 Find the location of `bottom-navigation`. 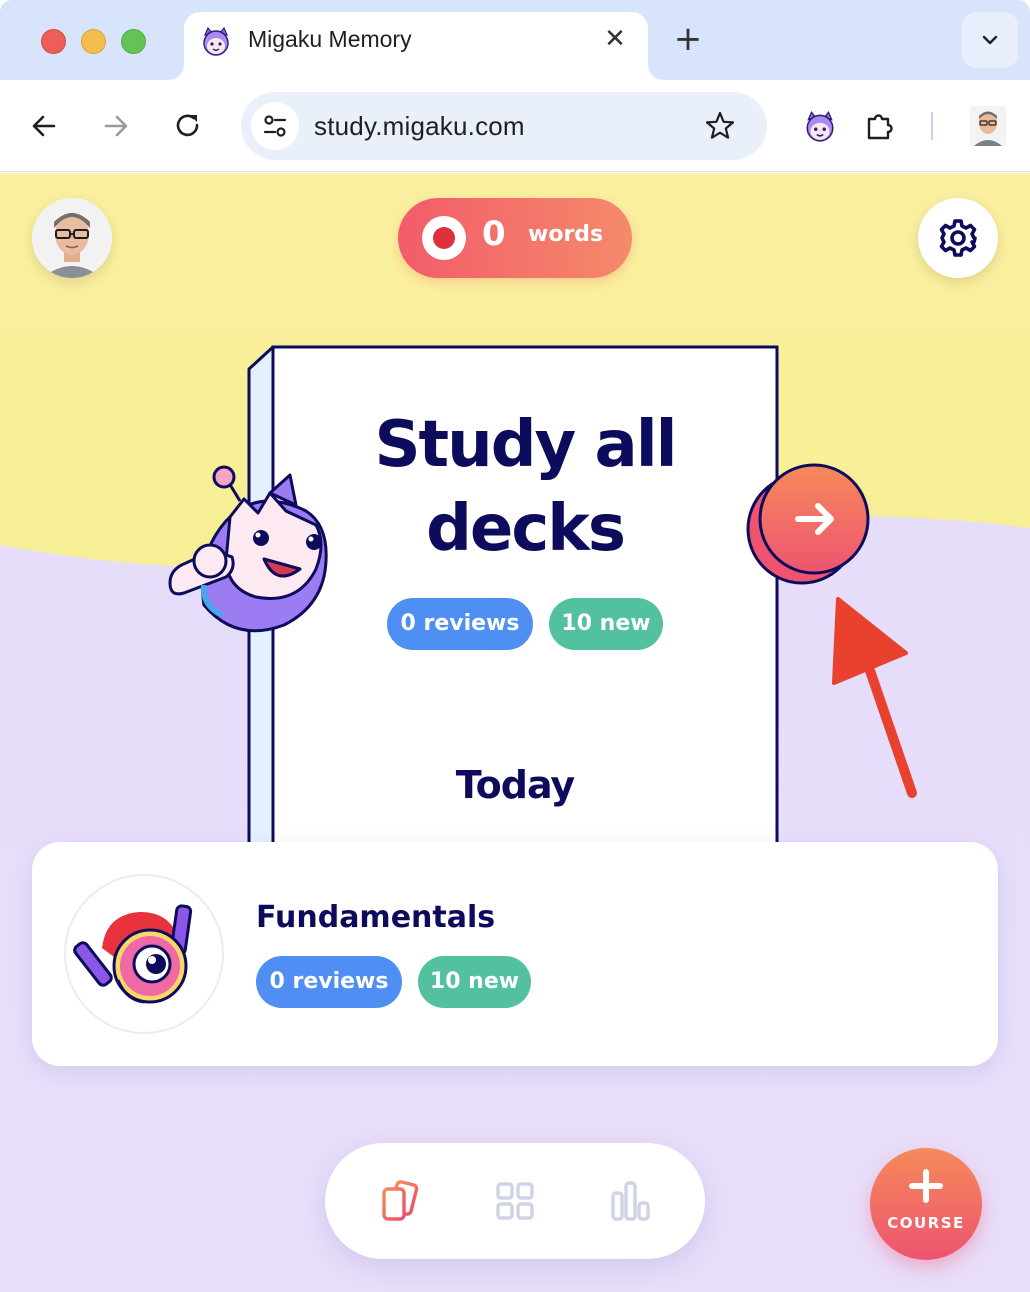

bottom-navigation is located at coordinates (515, 1201).